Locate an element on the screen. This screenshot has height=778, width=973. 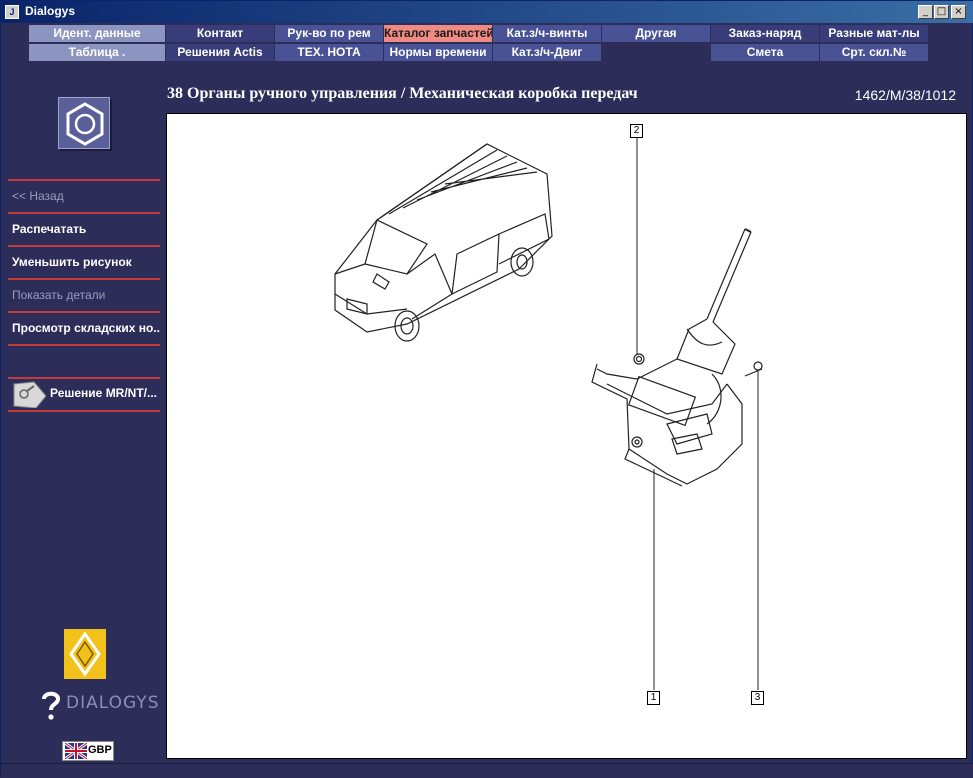
diagram-reference: 1462/M/38/1012 is located at coordinates (905, 95).